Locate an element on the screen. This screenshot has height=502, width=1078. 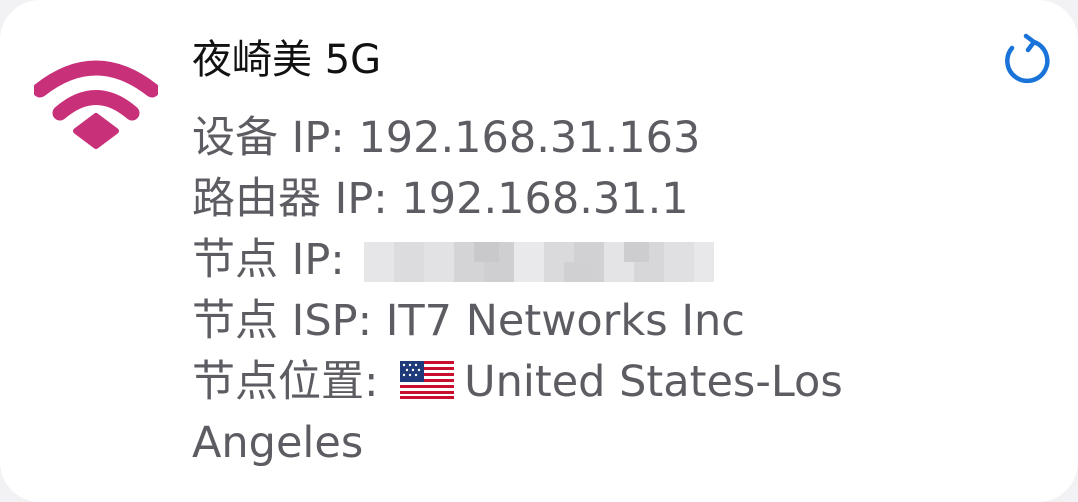
router-ip-row: 路由器 IP: 192.168.31.1 is located at coordinates (572, 199).